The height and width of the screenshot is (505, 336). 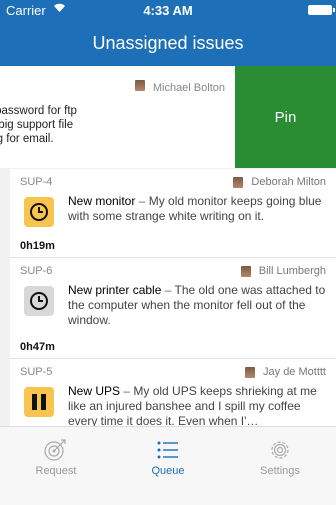 I want to click on tab-settings: Settings, so click(x=280, y=466).